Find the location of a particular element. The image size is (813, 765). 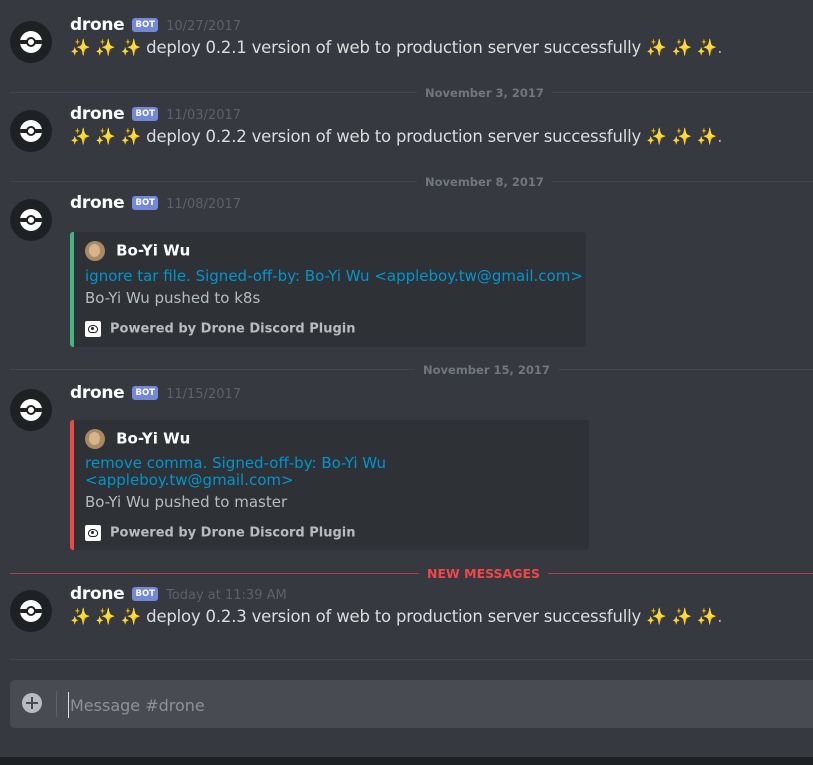

timestamp: 11/03/2017 is located at coordinates (204, 115).